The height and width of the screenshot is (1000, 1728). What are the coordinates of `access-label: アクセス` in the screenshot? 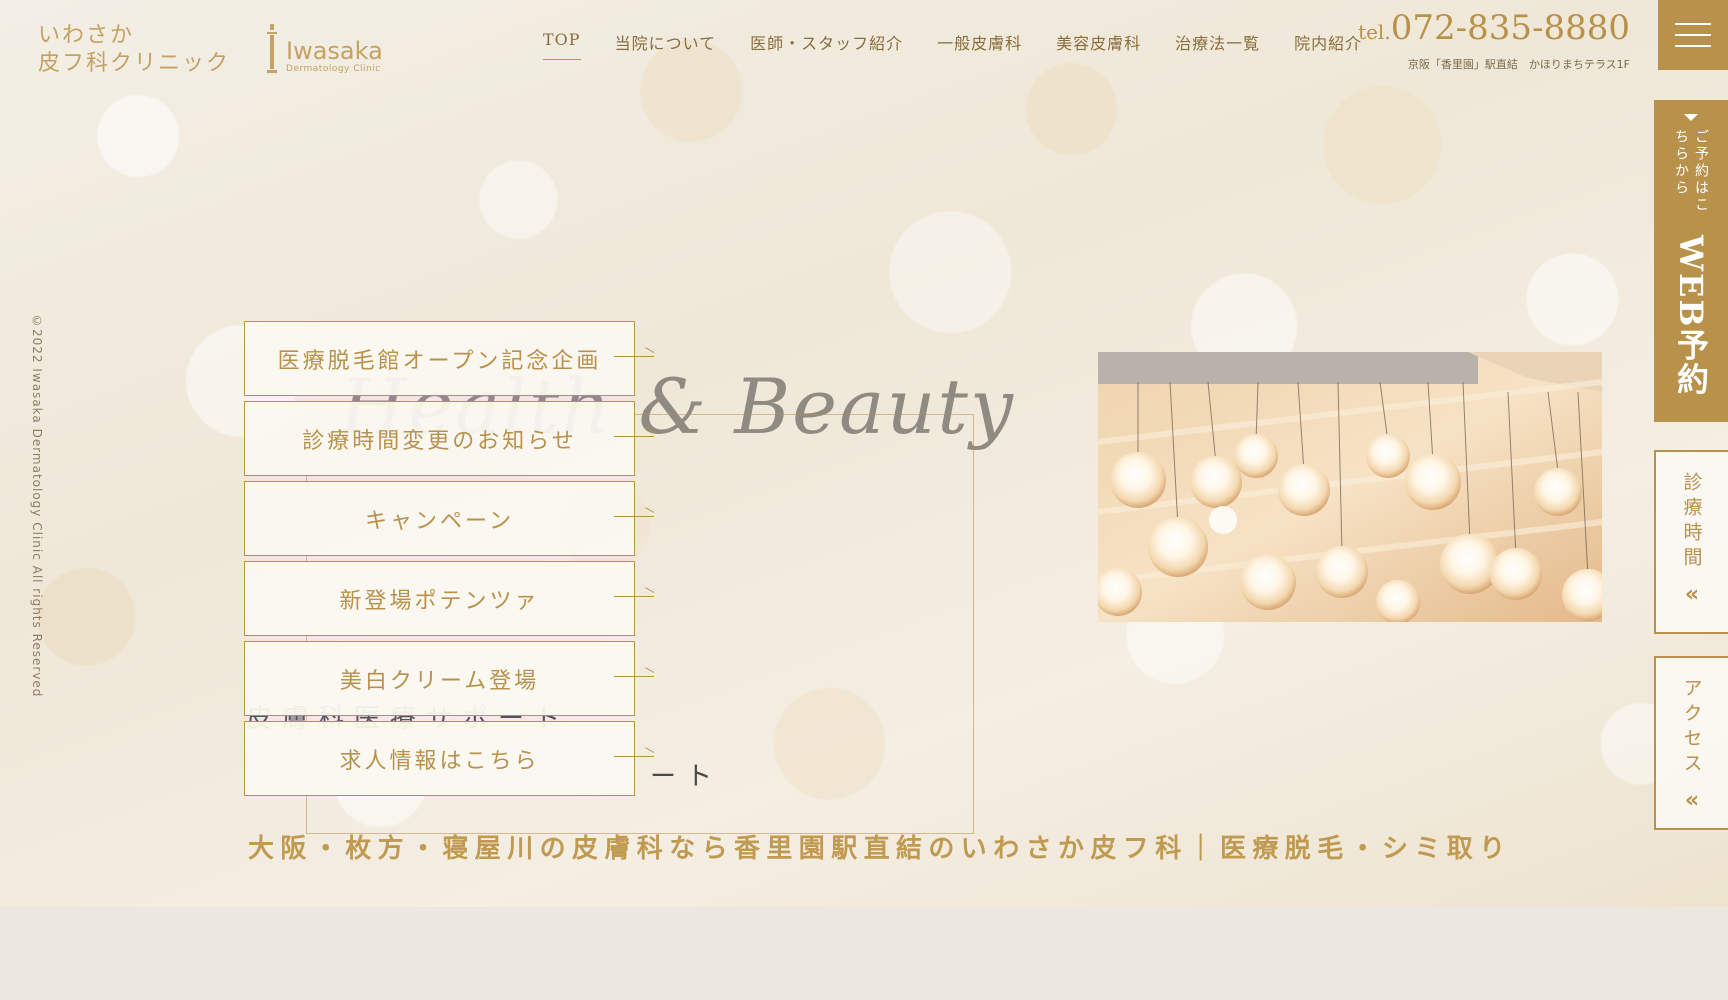 It's located at (1691, 728).